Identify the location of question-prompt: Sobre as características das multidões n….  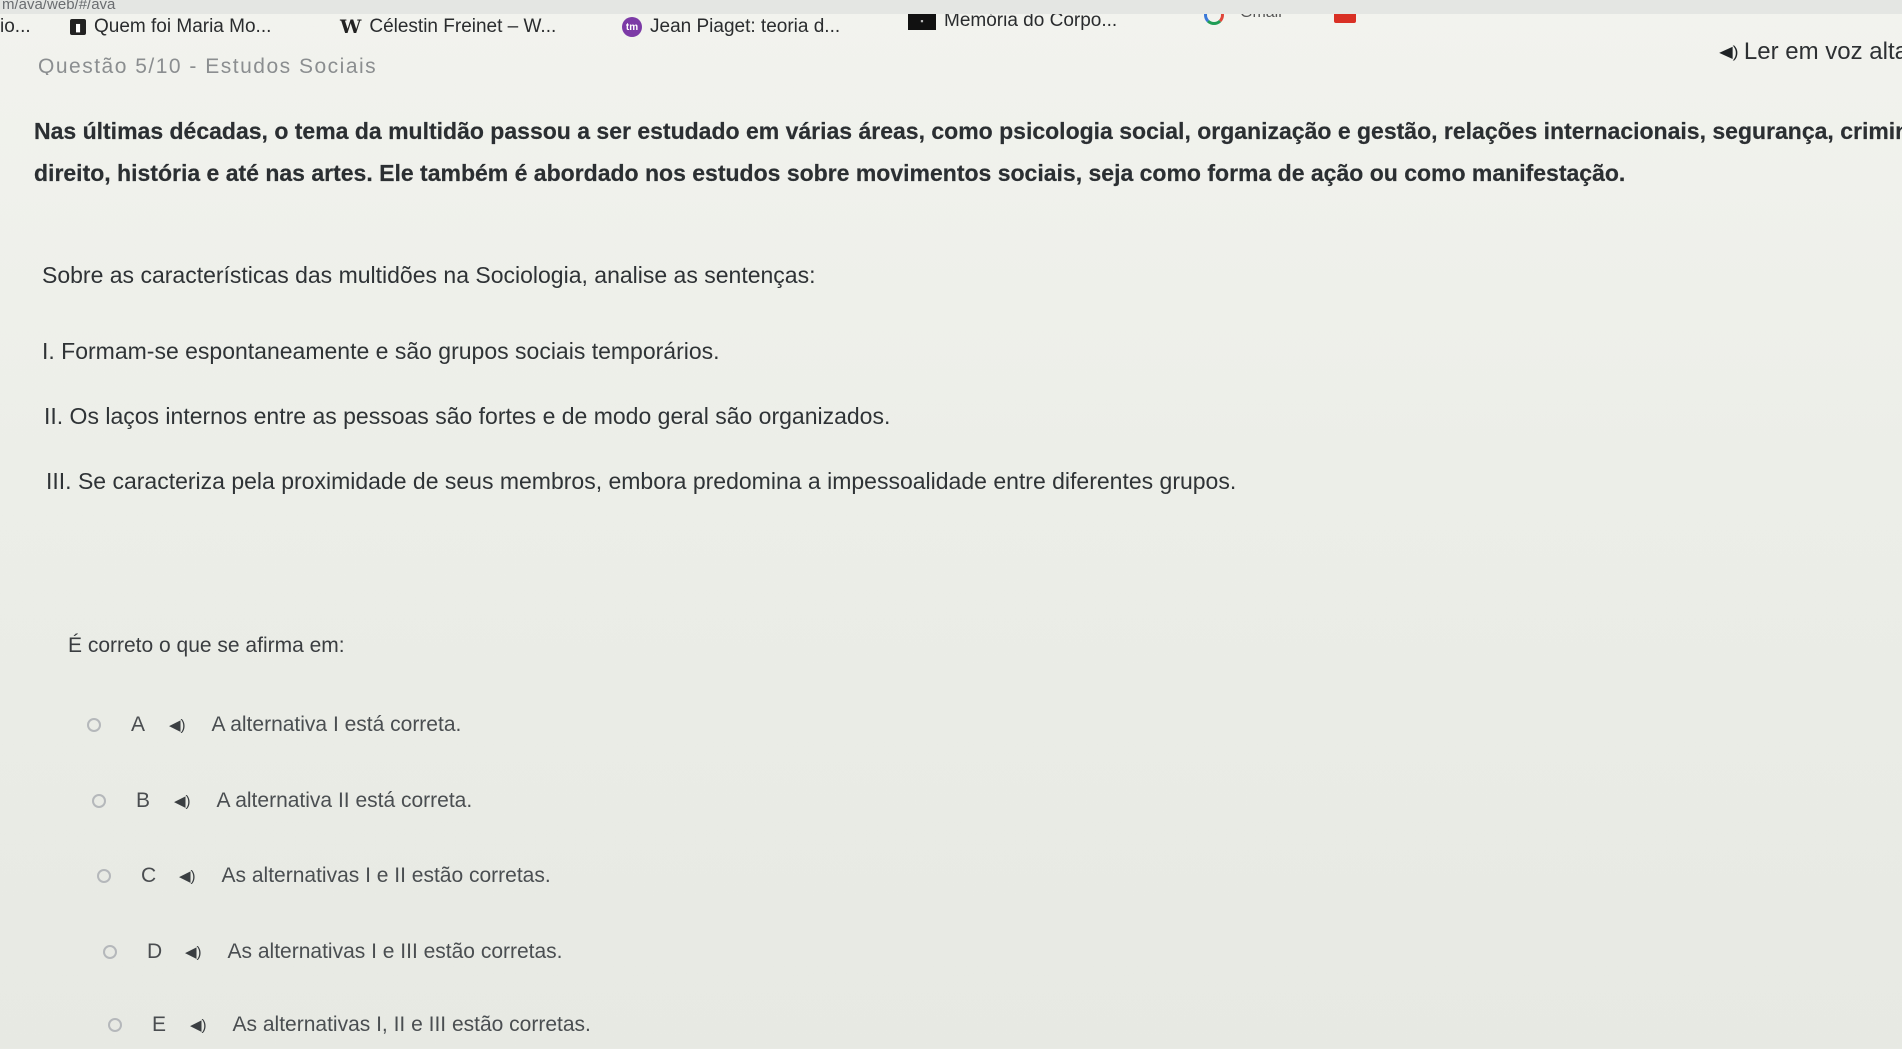
(429, 275).